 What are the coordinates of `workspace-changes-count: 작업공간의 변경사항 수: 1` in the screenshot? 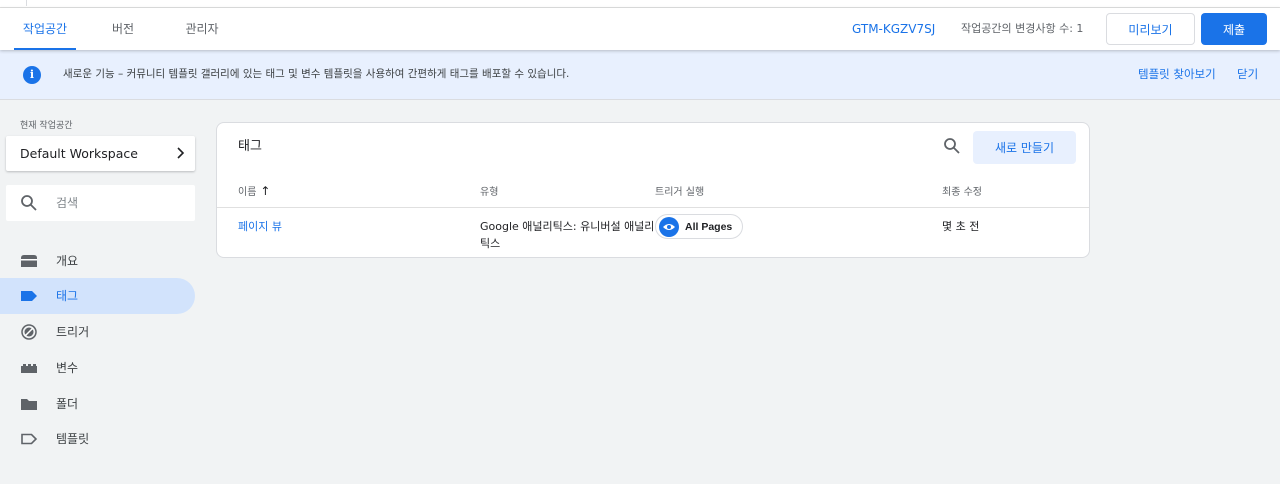 It's located at (1022, 28).